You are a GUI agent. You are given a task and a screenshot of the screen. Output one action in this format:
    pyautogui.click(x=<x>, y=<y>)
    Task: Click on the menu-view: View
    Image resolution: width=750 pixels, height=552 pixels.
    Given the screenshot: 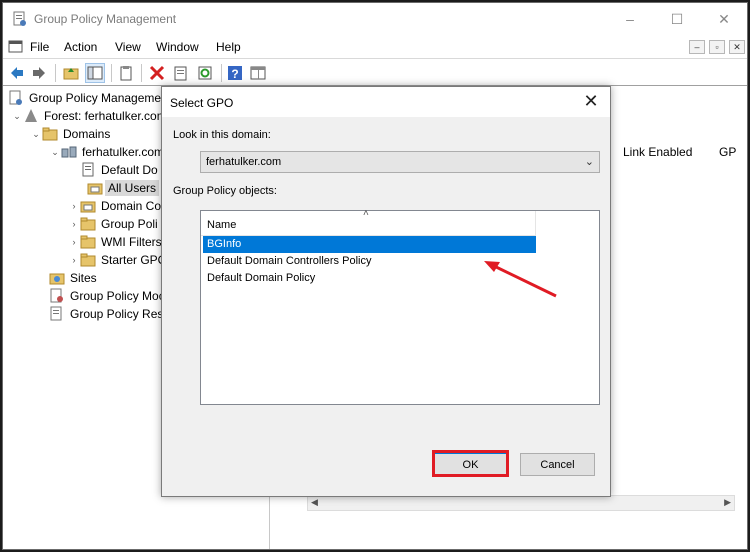 What is the action you would take?
    pyautogui.click(x=128, y=47)
    